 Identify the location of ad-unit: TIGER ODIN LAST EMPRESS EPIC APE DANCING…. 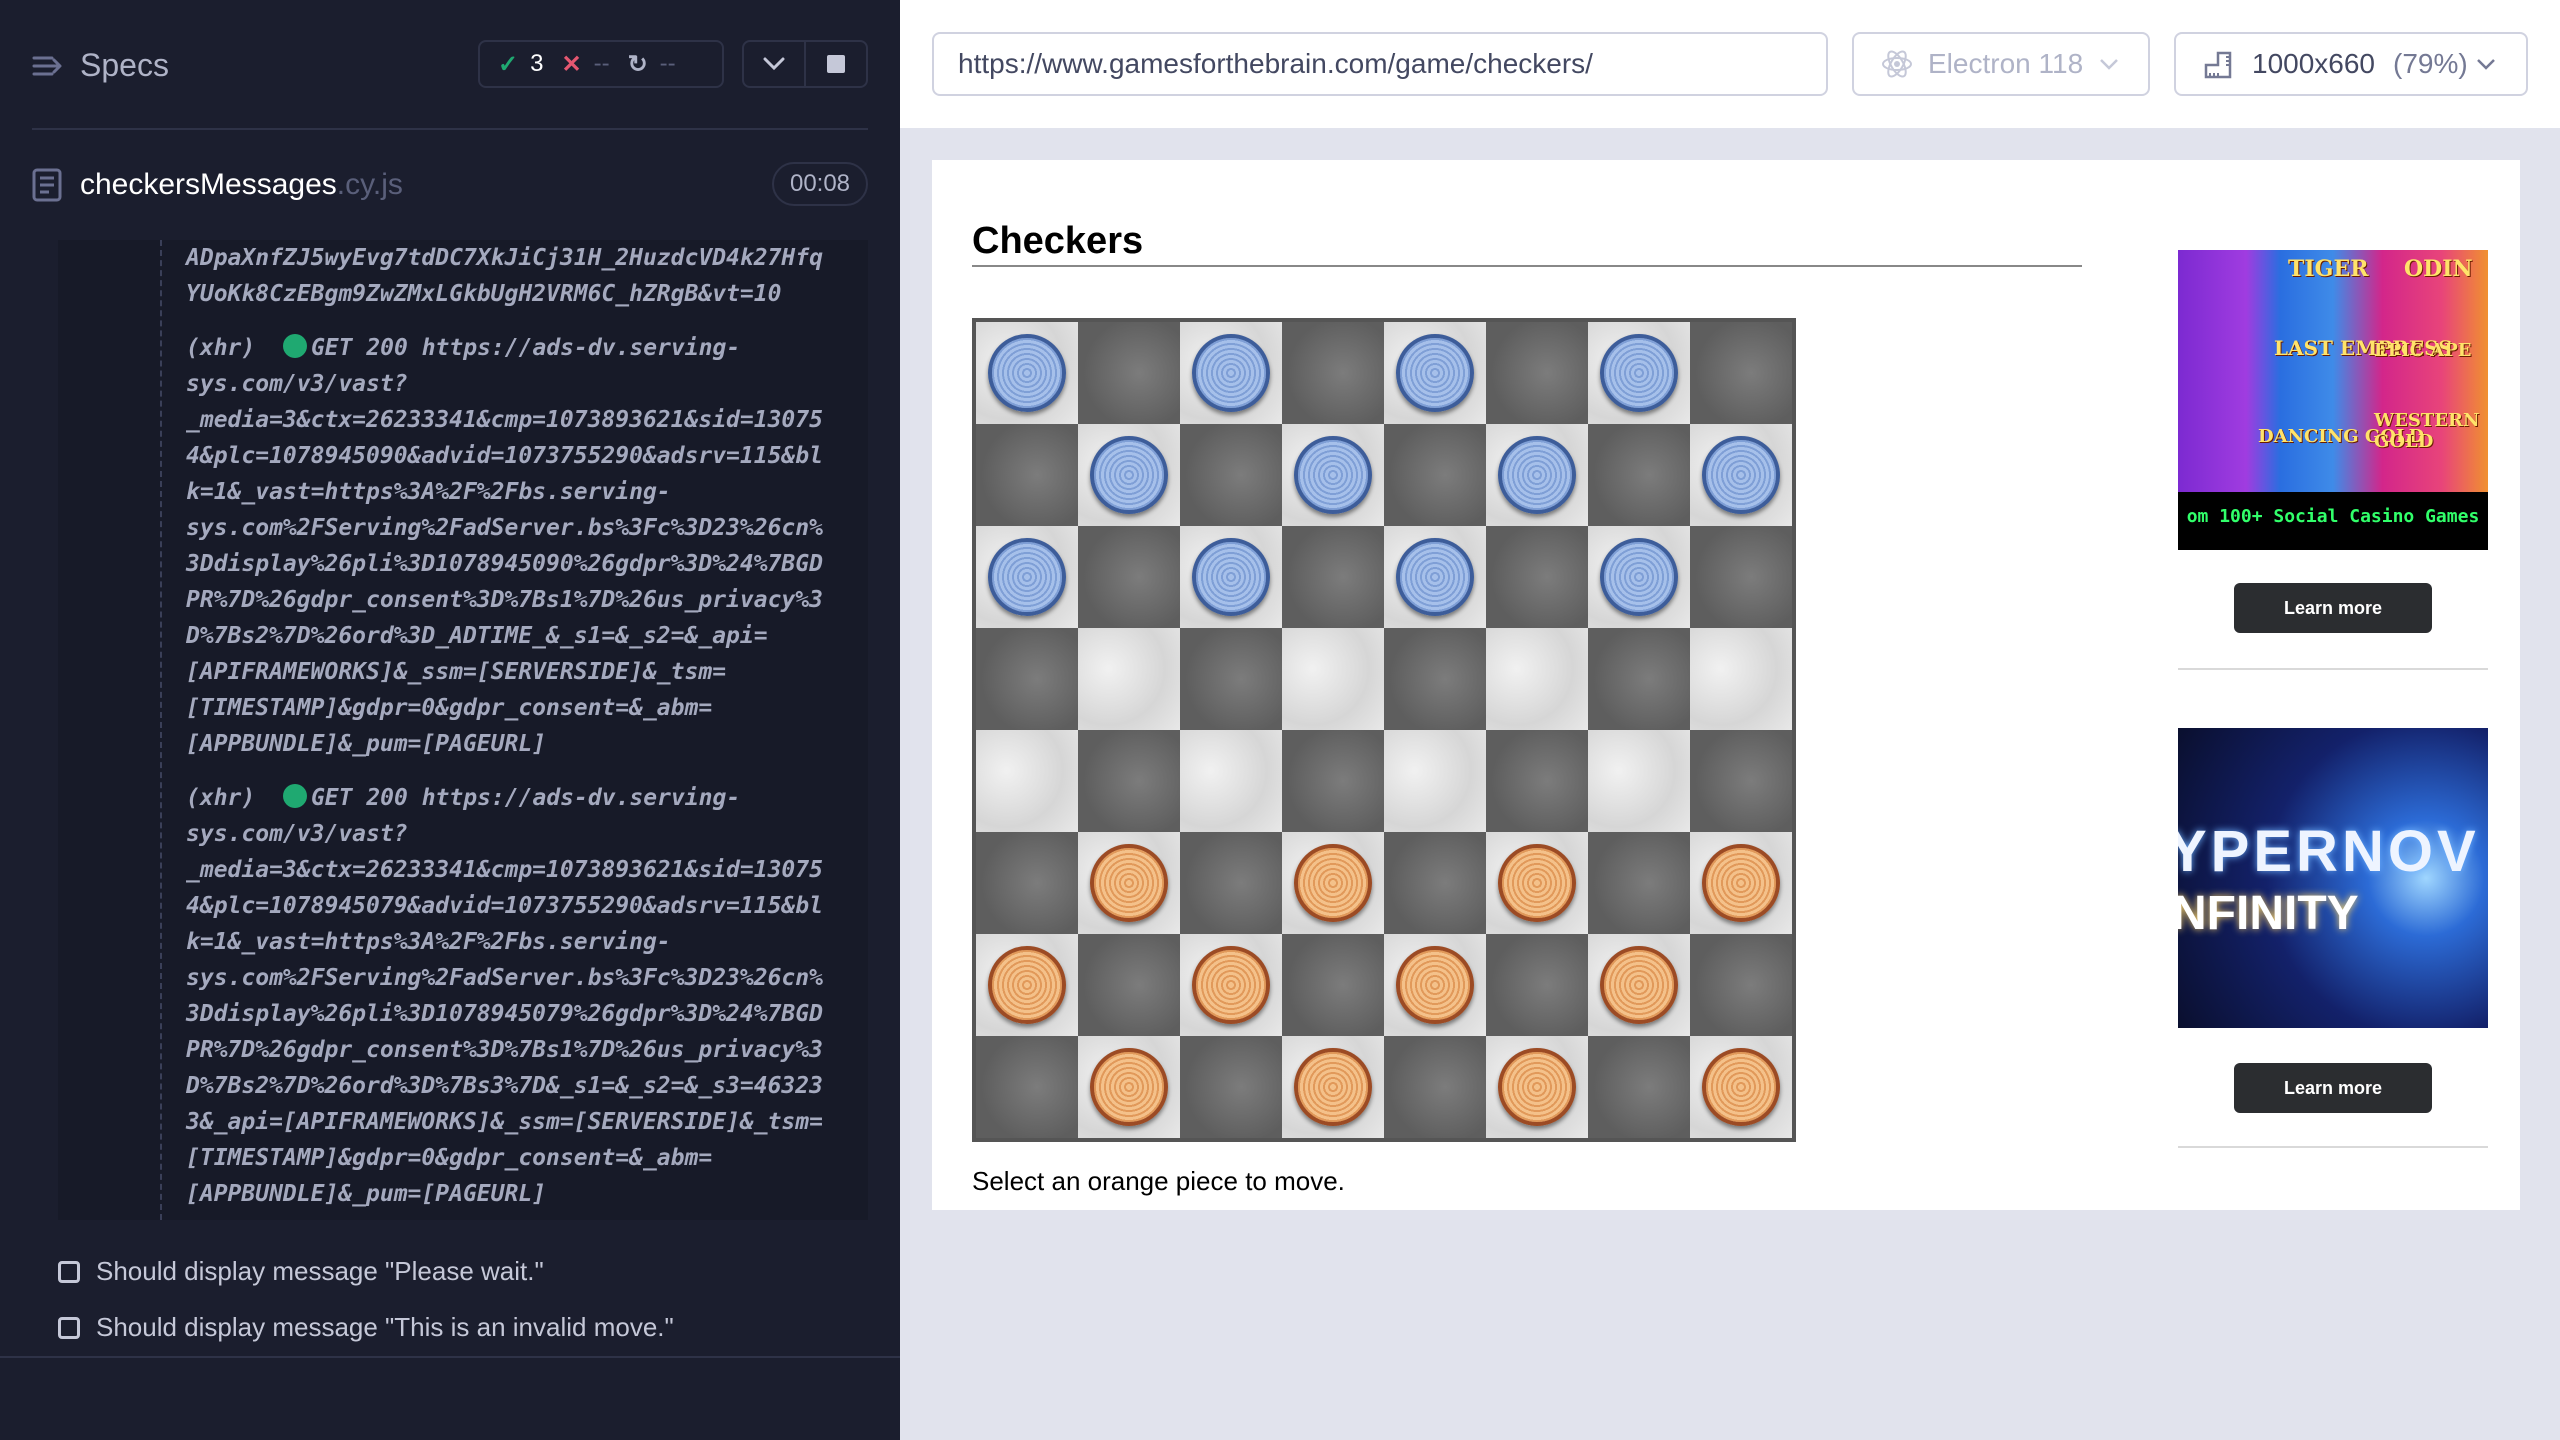
(2333, 441).